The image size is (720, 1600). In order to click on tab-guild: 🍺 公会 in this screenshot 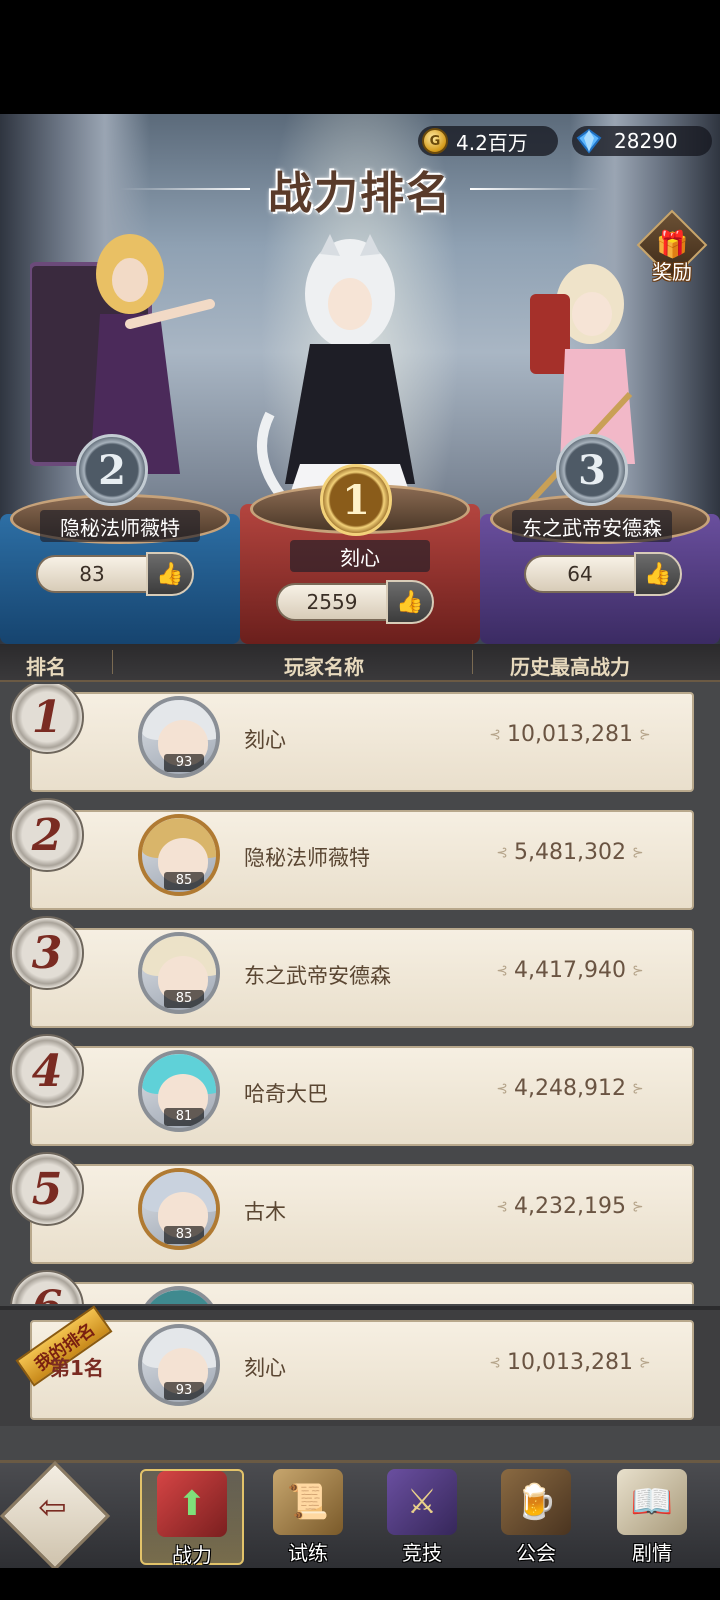, I will do `click(536, 1517)`.